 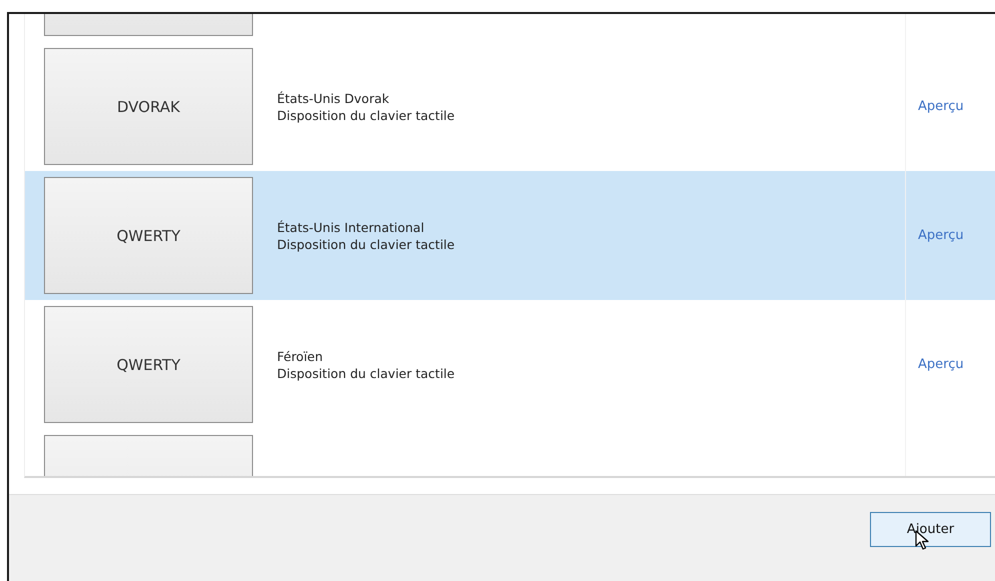 I want to click on layout-name: États-Unis International, so click(x=350, y=227).